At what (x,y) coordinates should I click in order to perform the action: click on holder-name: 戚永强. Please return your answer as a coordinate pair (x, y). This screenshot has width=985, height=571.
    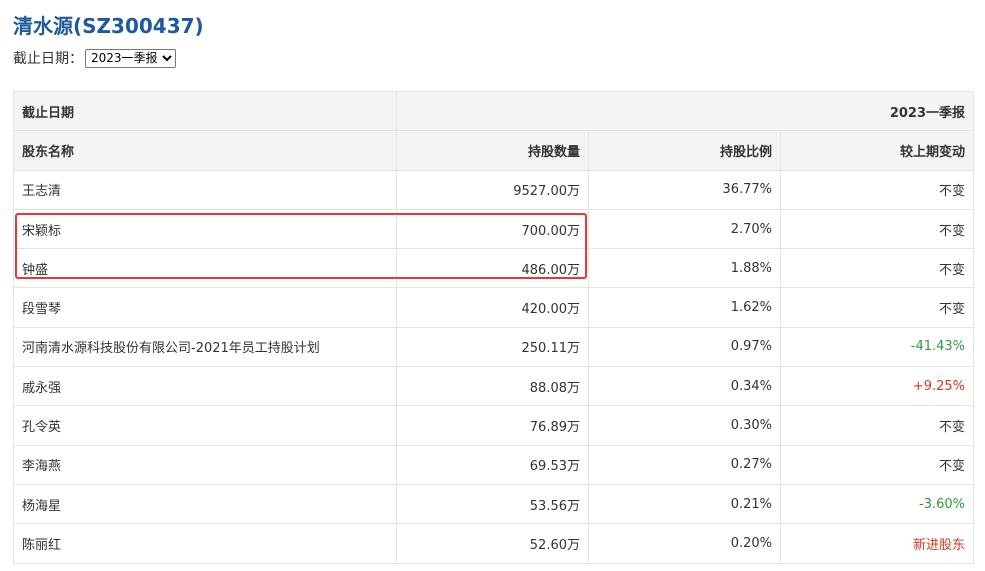
    Looking at the image, I should click on (205, 386).